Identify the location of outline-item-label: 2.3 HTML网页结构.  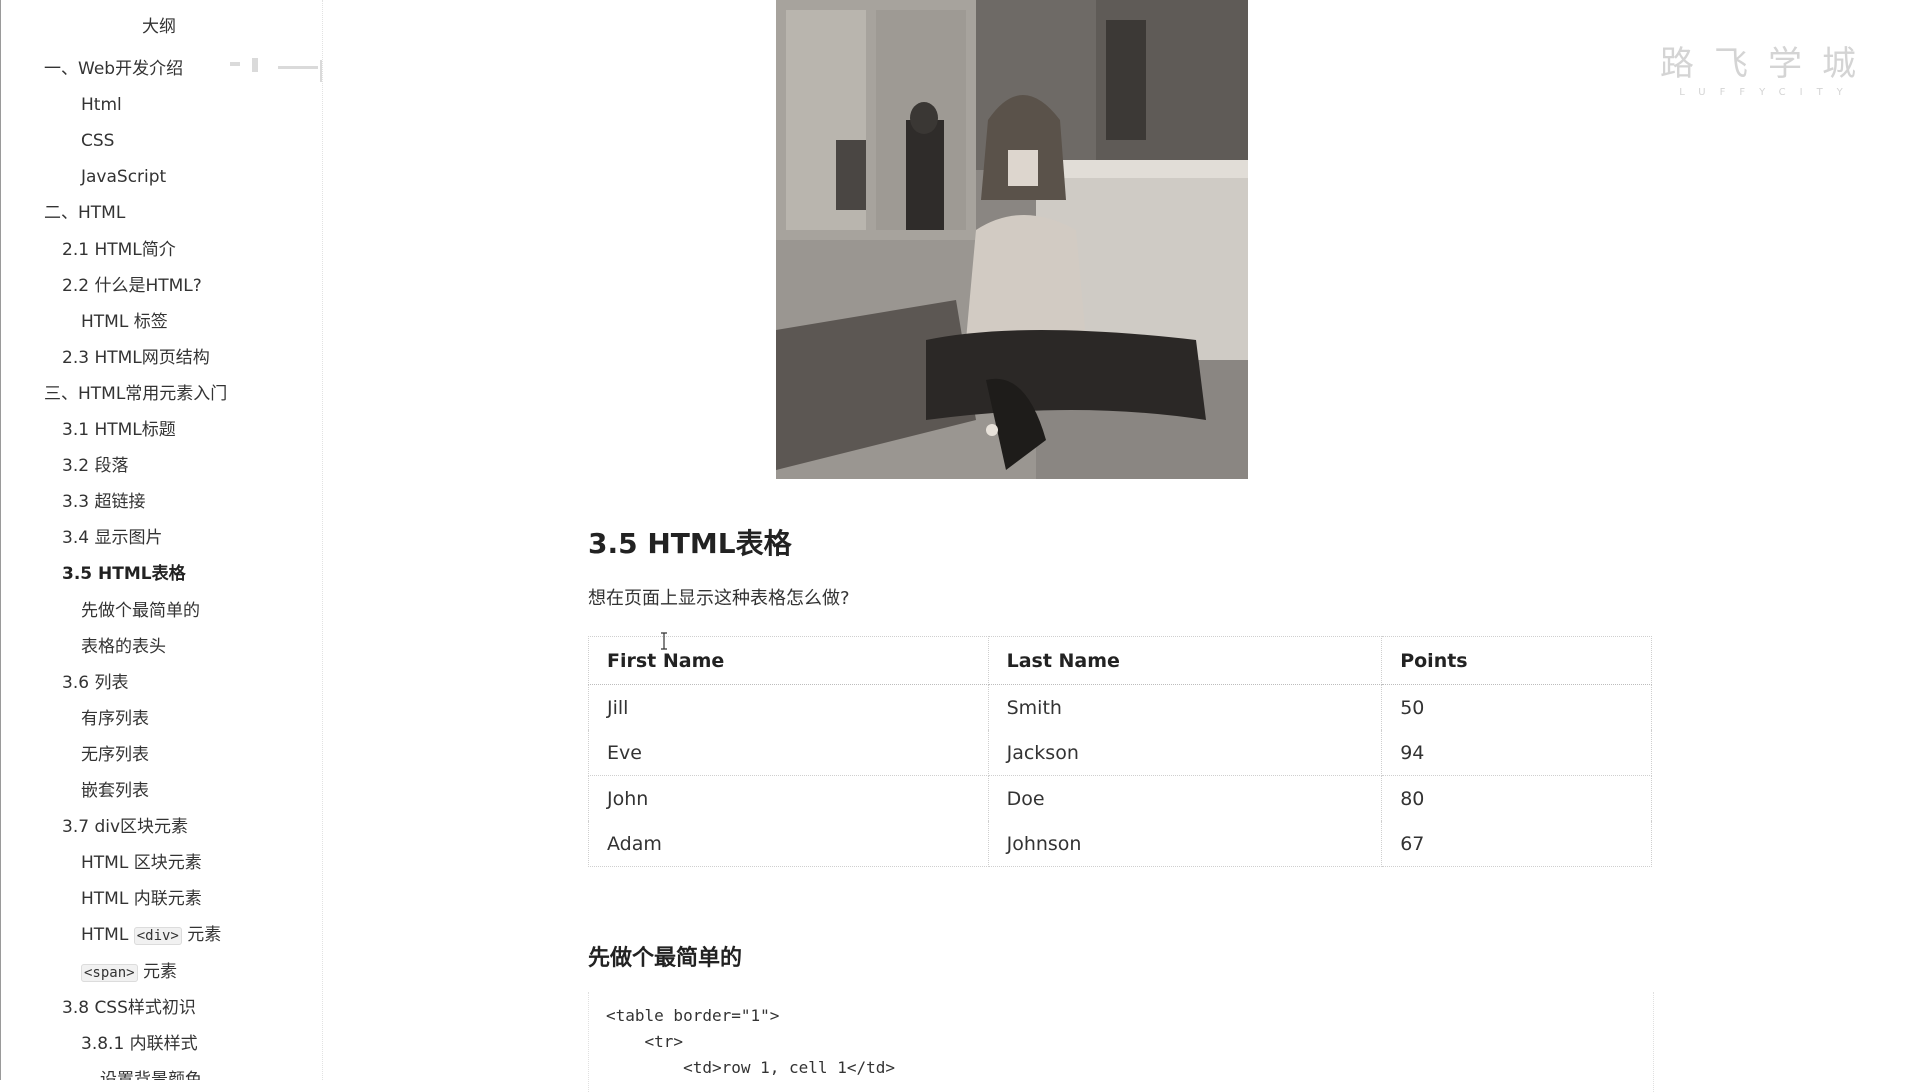
(136, 358).